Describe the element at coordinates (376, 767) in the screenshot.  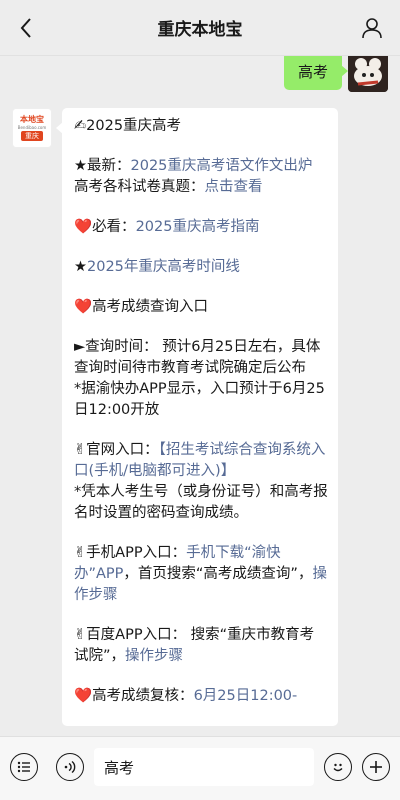
I see `plus-icon` at that location.